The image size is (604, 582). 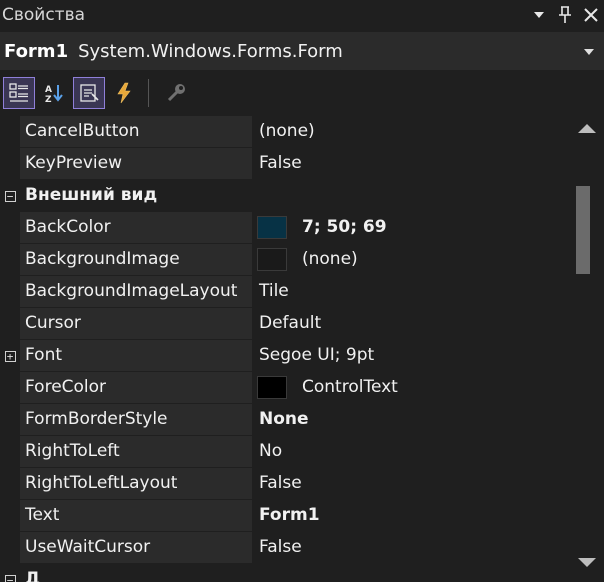 What do you see at coordinates (274, 291) in the screenshot?
I see `property-value-text: Tile` at bounding box center [274, 291].